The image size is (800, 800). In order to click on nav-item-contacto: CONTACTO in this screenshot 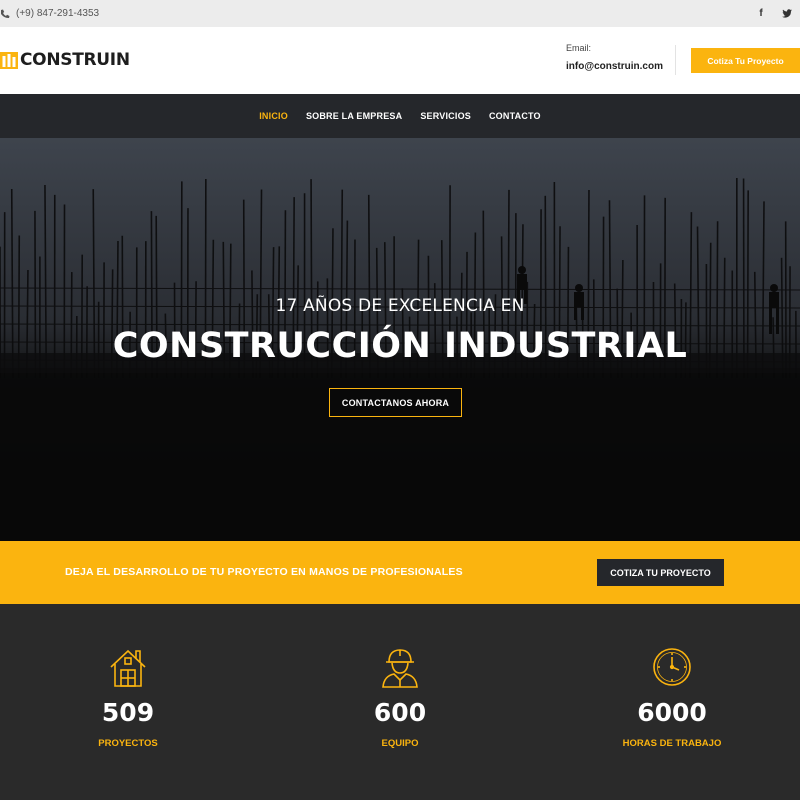, I will do `click(515, 116)`.